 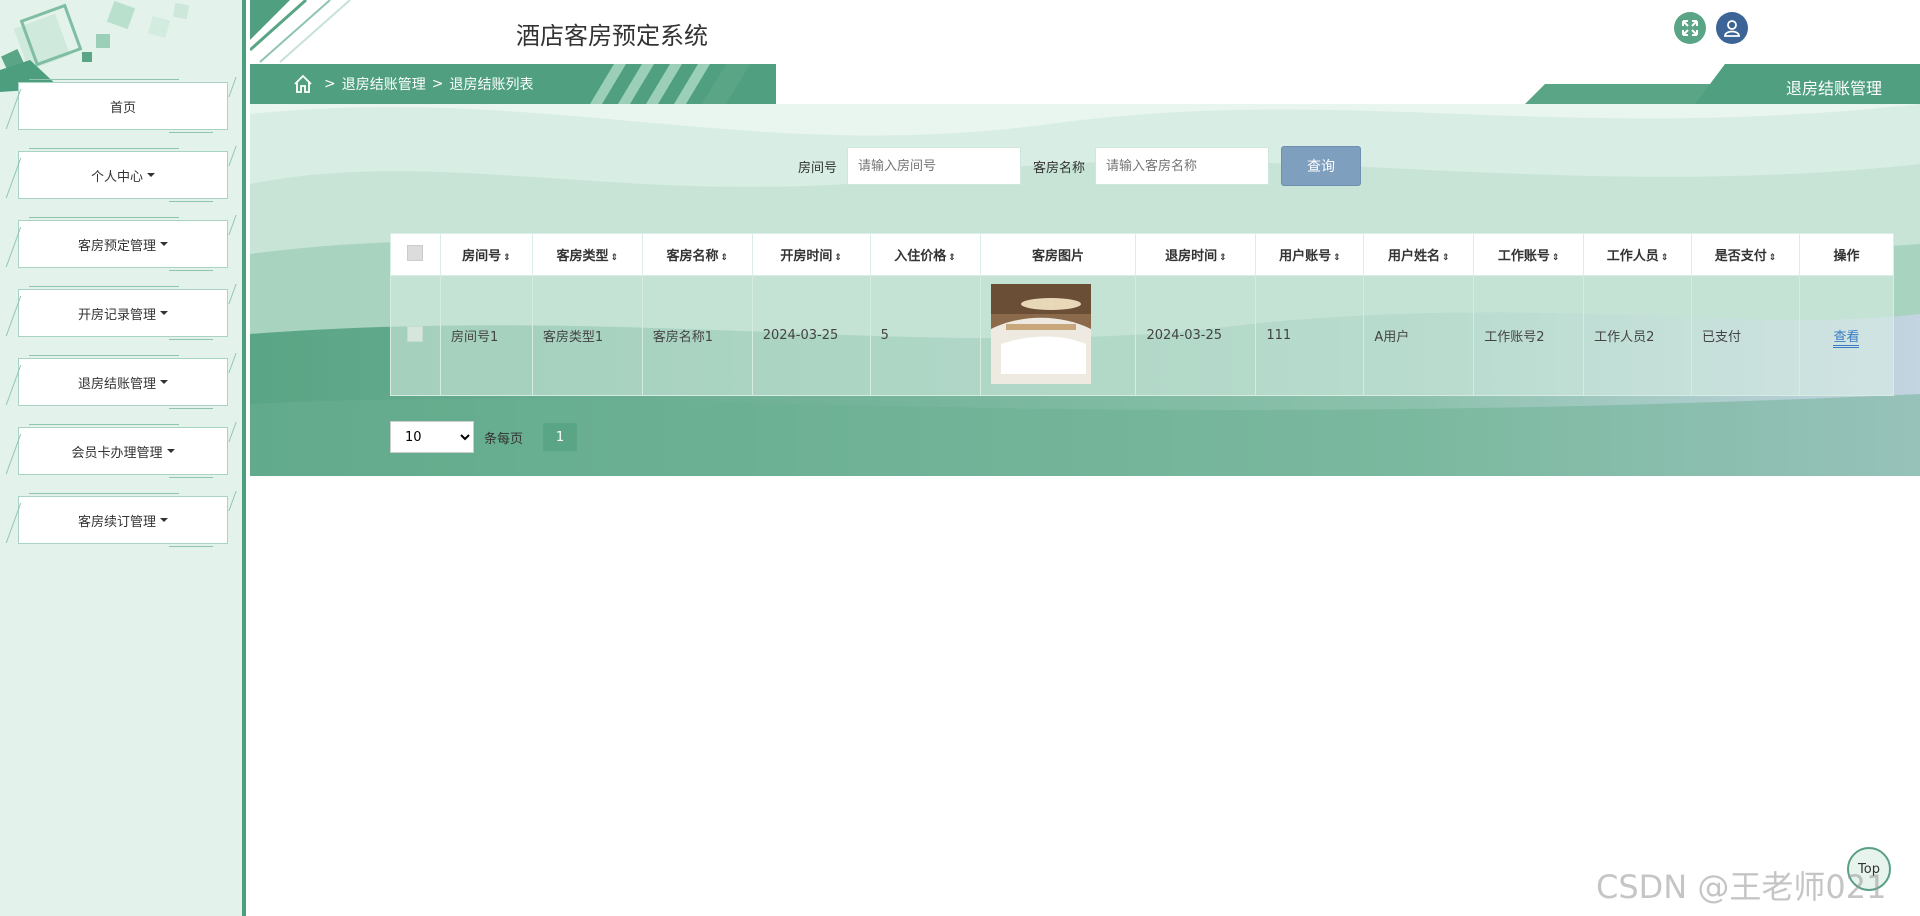 What do you see at coordinates (116, 246) in the screenshot?
I see `sidebar-item-label: 客房预定管理` at bounding box center [116, 246].